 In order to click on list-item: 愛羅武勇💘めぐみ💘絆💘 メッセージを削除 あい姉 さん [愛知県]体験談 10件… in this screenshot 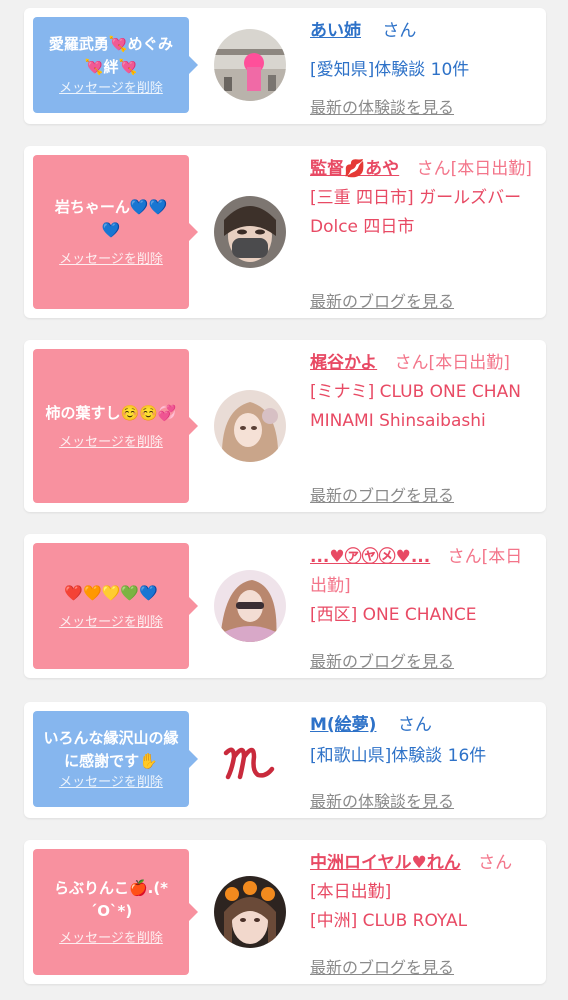, I will do `click(285, 66)`.